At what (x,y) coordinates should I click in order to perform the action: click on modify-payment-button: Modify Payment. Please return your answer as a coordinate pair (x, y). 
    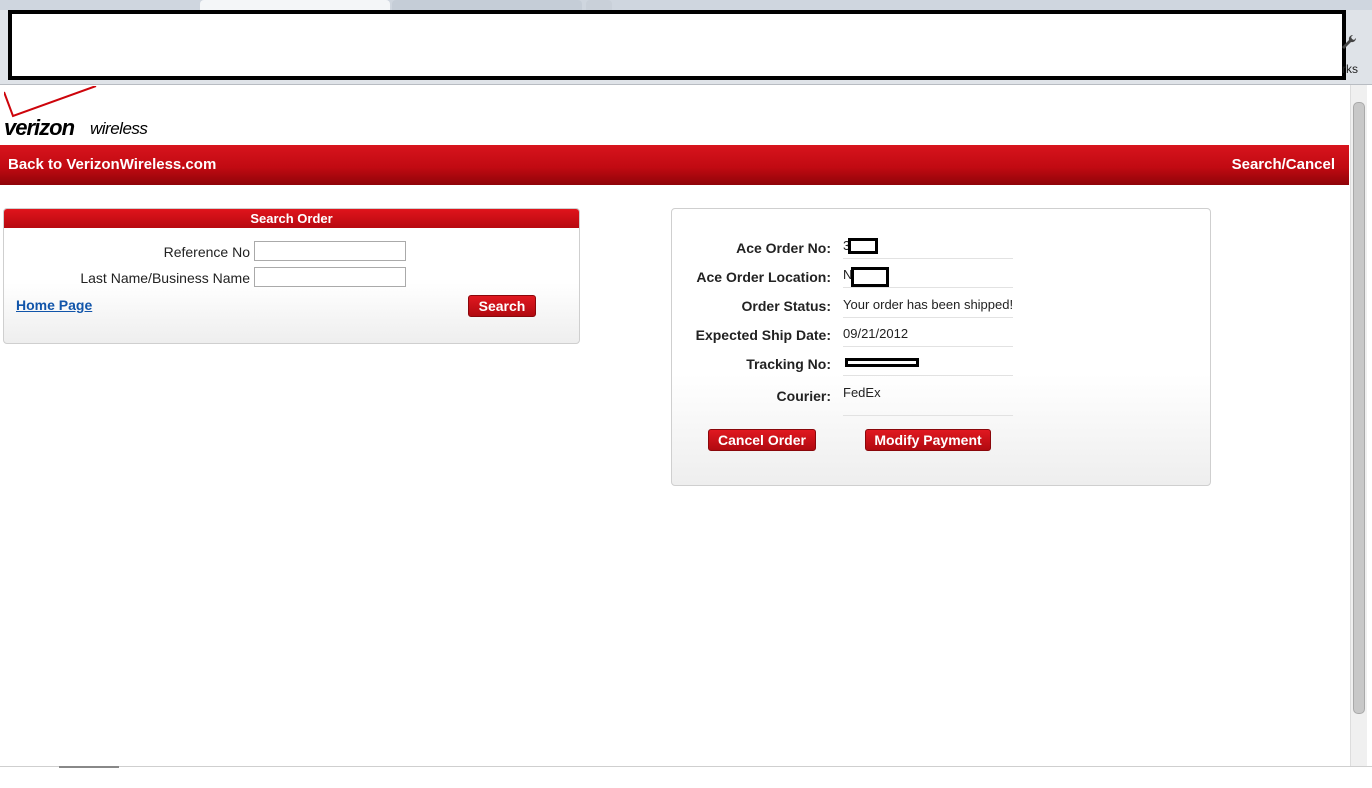
    Looking at the image, I should click on (928, 440).